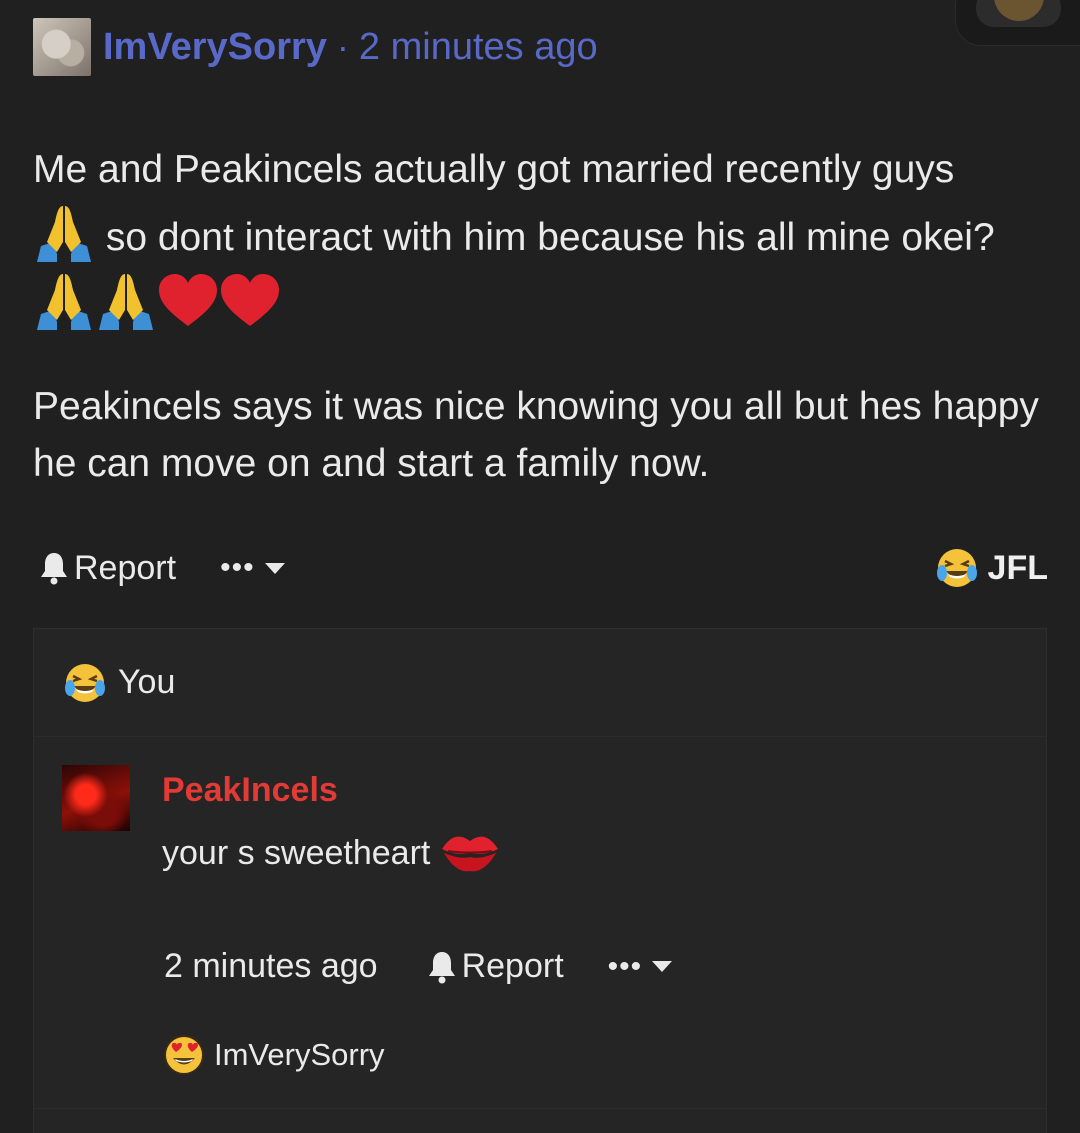 The height and width of the screenshot is (1133, 1080). Describe the element at coordinates (418, 966) in the screenshot. I see `reply-meta: 2 minutes ago Report •••` at that location.